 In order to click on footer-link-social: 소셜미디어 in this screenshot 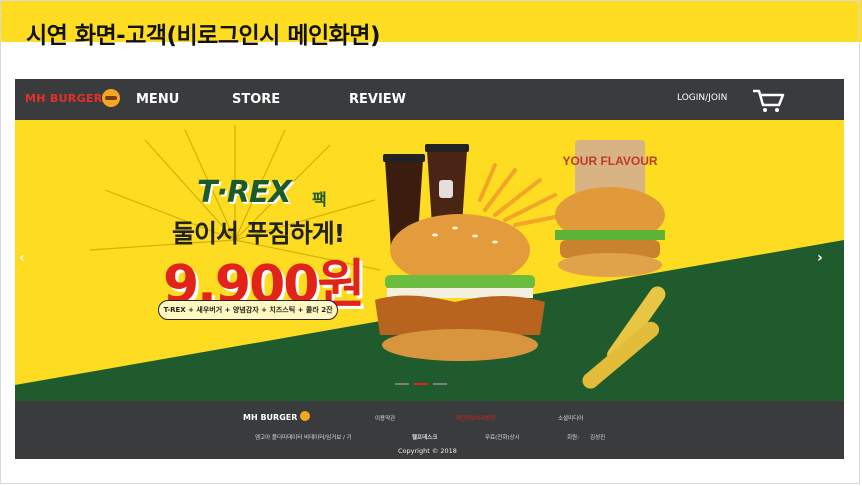, I will do `click(570, 418)`.